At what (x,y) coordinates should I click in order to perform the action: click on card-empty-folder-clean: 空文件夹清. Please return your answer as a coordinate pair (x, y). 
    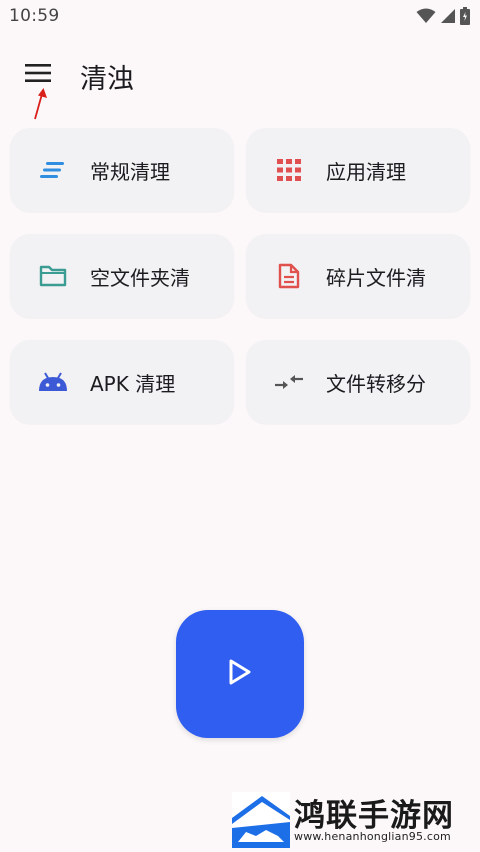
    Looking at the image, I should click on (122, 276).